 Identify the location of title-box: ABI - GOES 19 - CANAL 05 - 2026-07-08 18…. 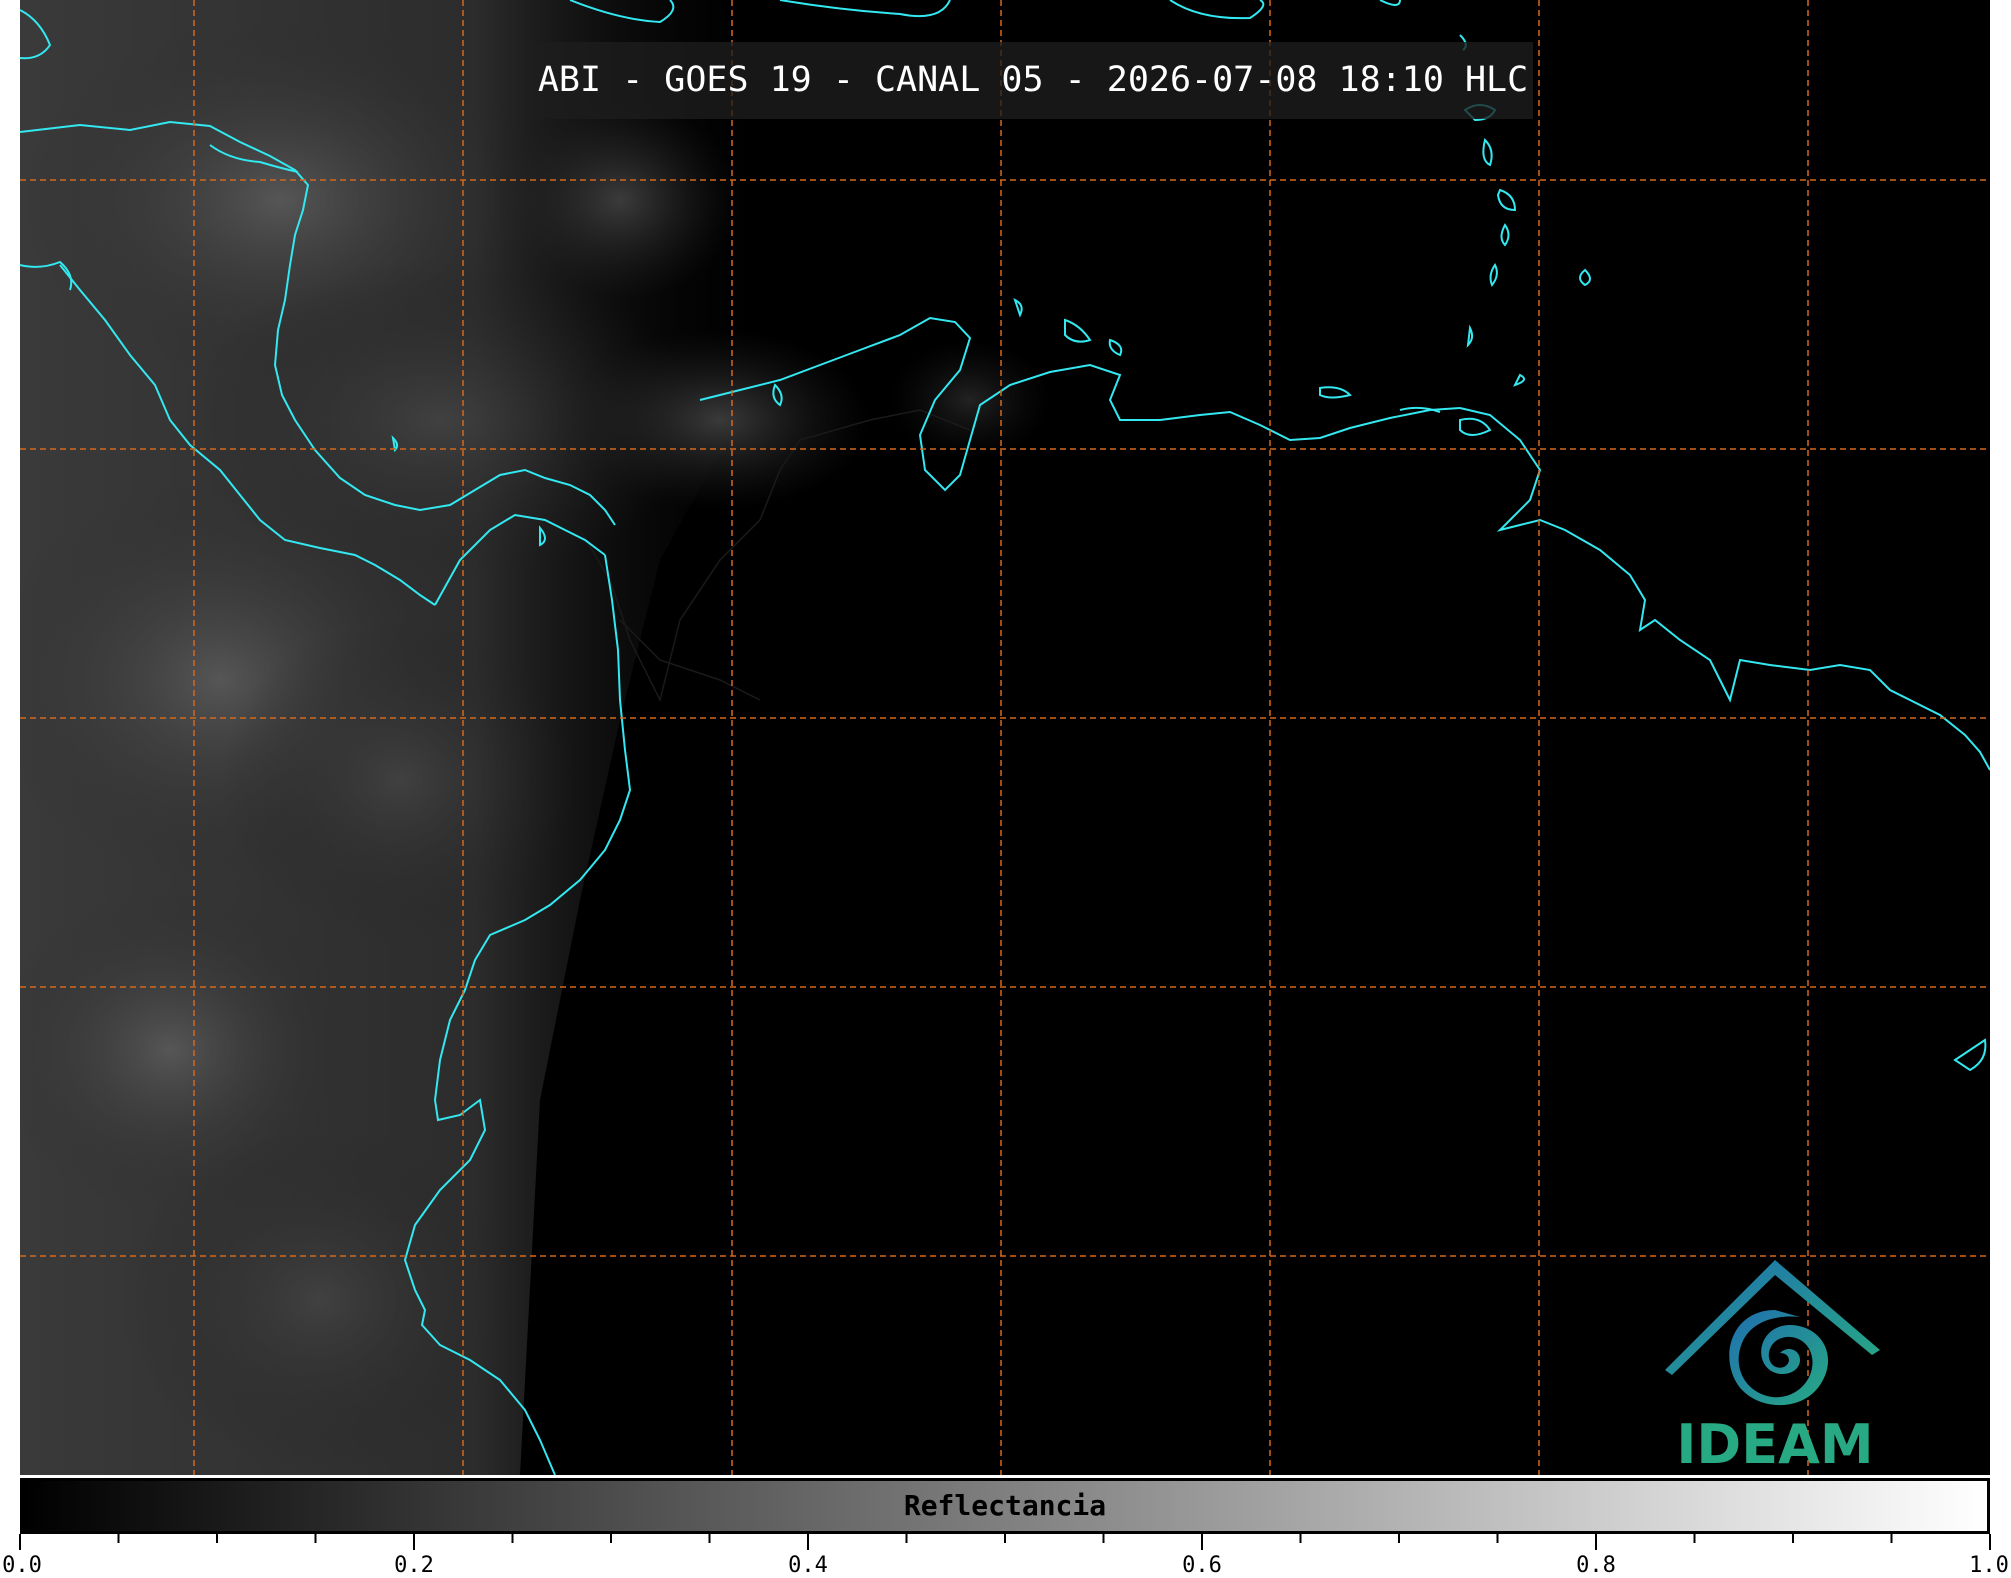
(1033, 80).